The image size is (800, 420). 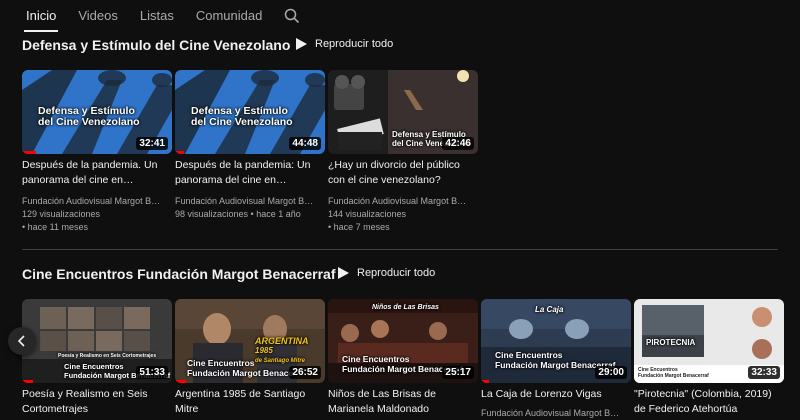 I want to click on carousel-prev-button, so click(x=22, y=341).